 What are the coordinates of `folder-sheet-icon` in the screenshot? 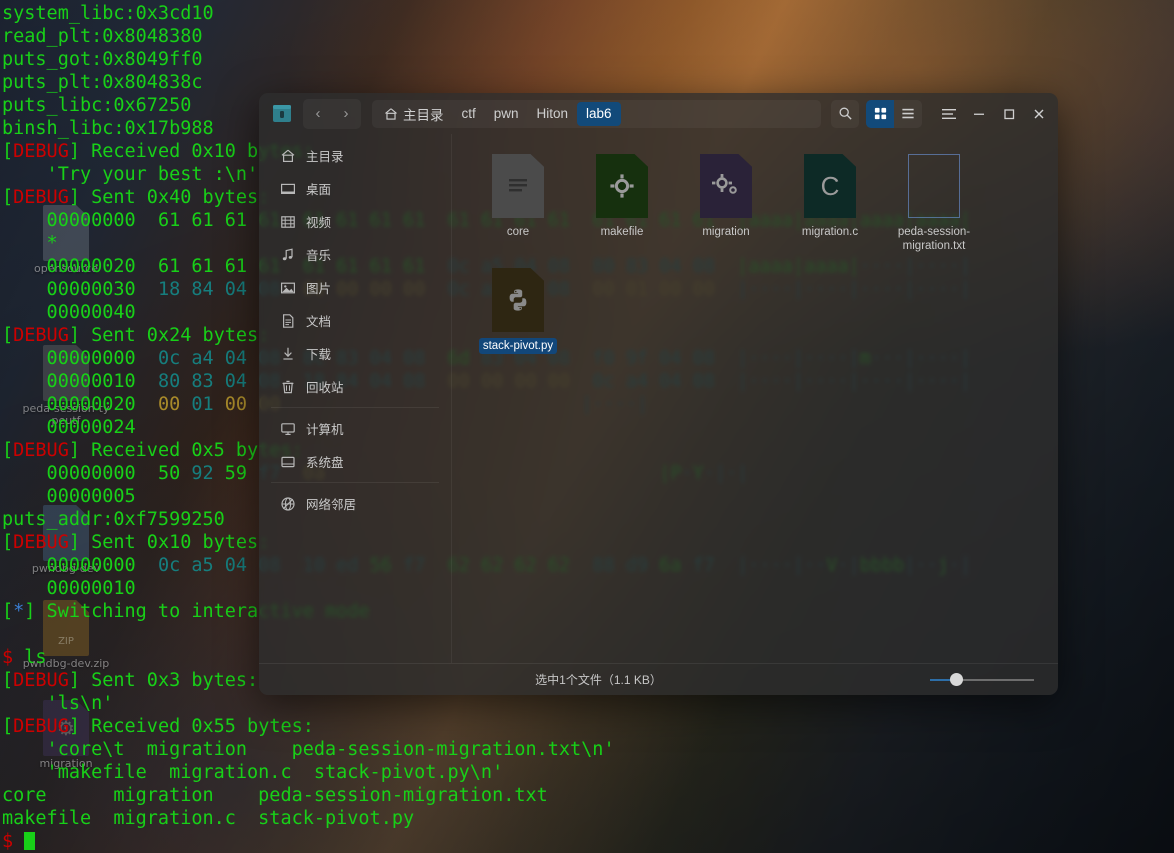 It's located at (66, 233).